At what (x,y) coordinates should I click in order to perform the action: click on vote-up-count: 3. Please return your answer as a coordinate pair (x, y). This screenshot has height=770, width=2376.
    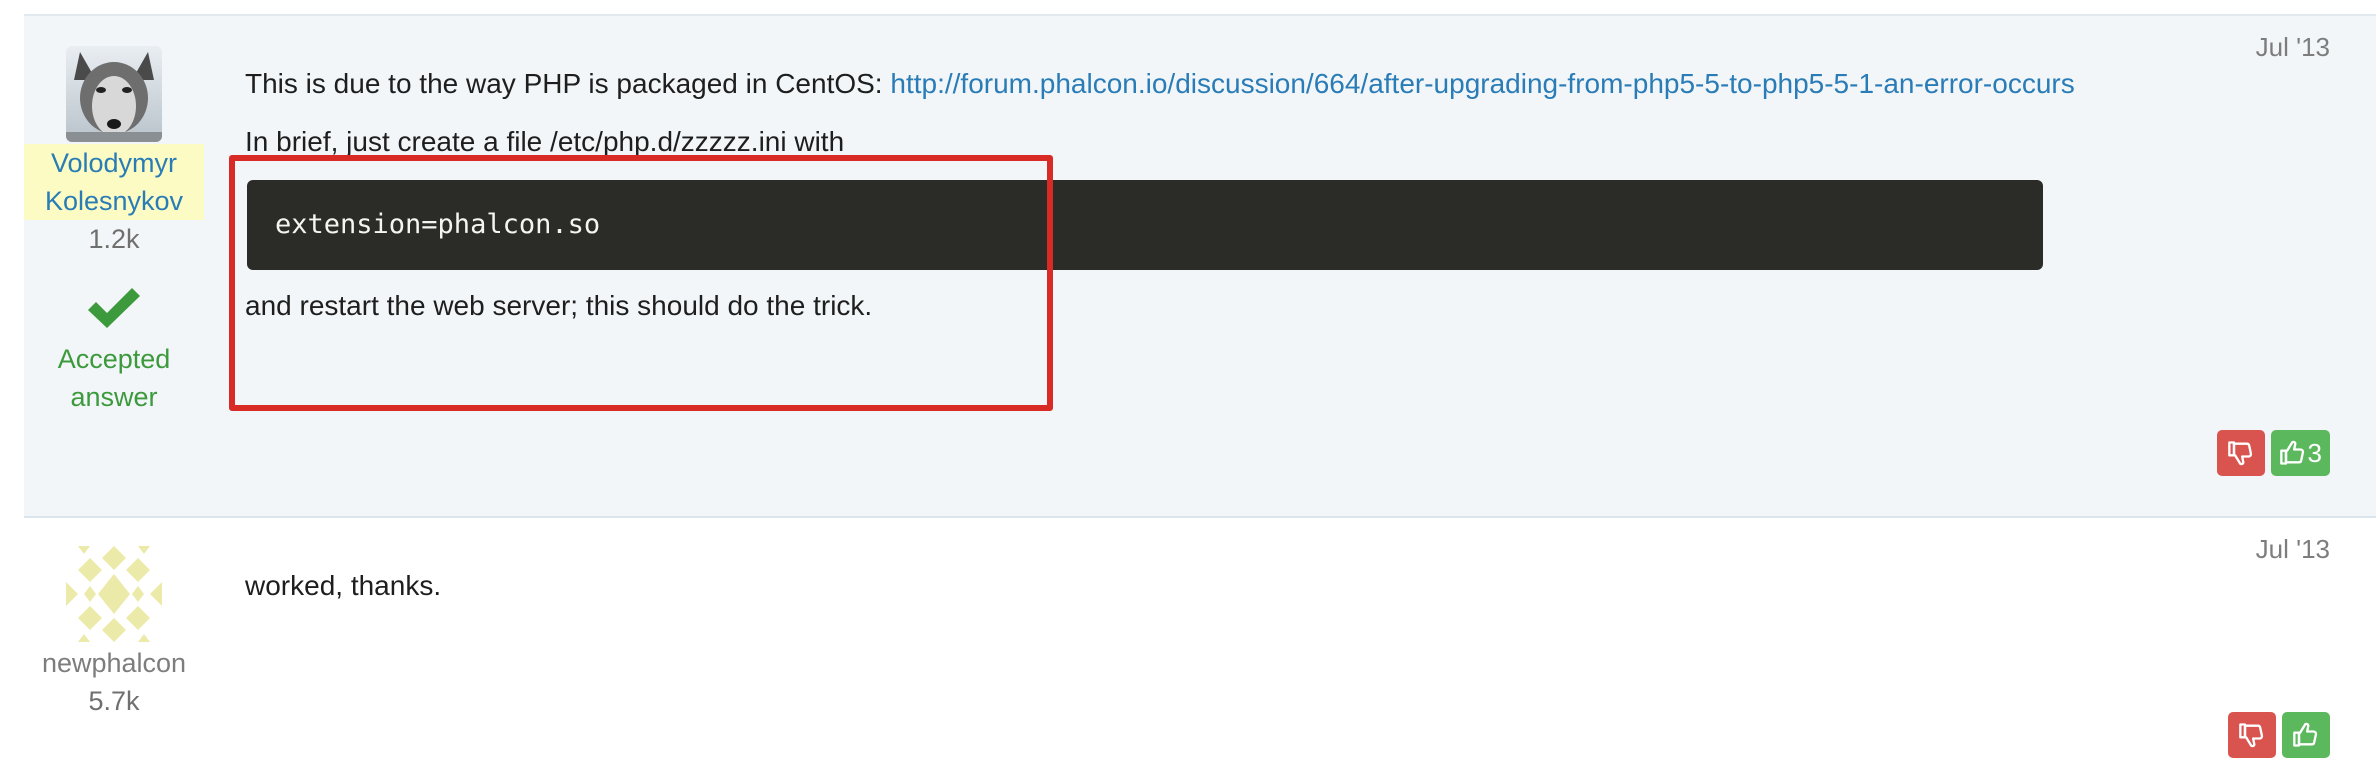
    Looking at the image, I should click on (2314, 452).